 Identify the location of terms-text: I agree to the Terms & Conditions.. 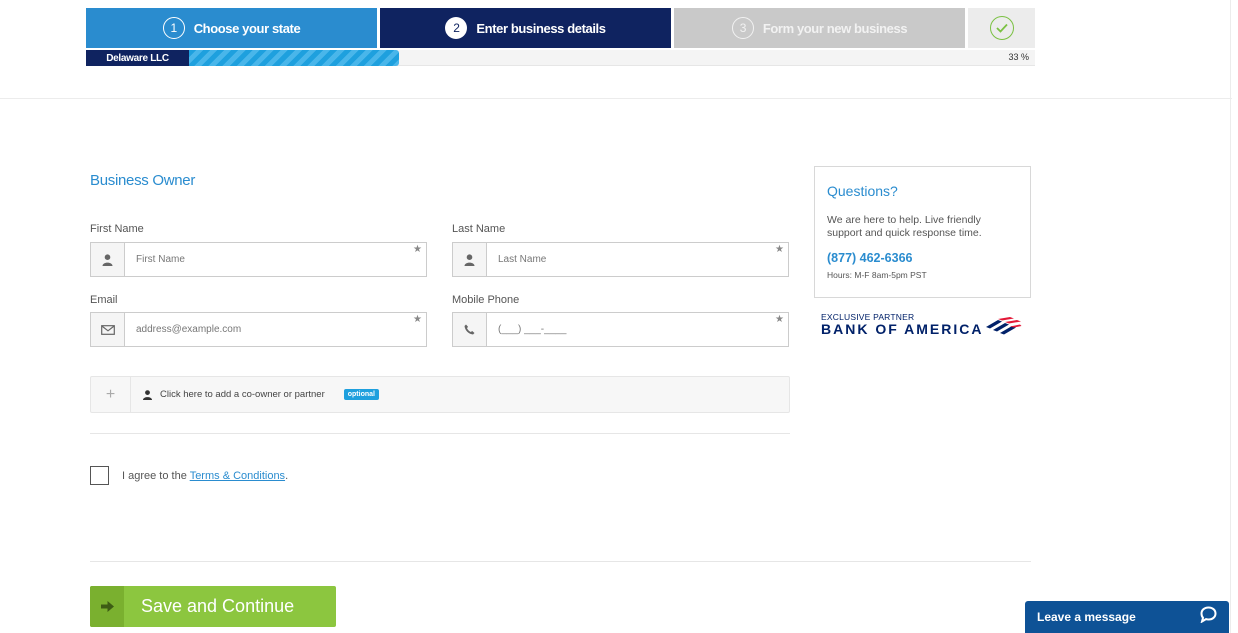
(205, 476).